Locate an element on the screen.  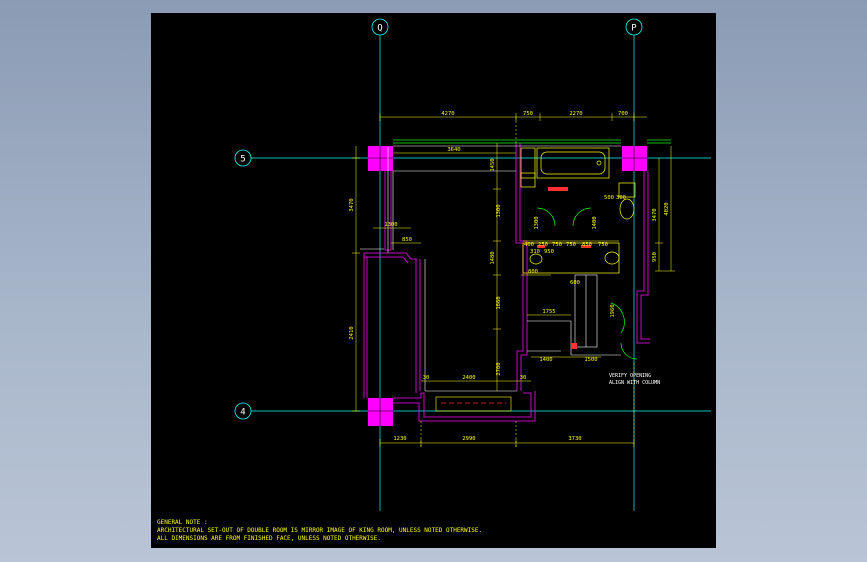
wall-bottom is located at coordinates (462, 405).